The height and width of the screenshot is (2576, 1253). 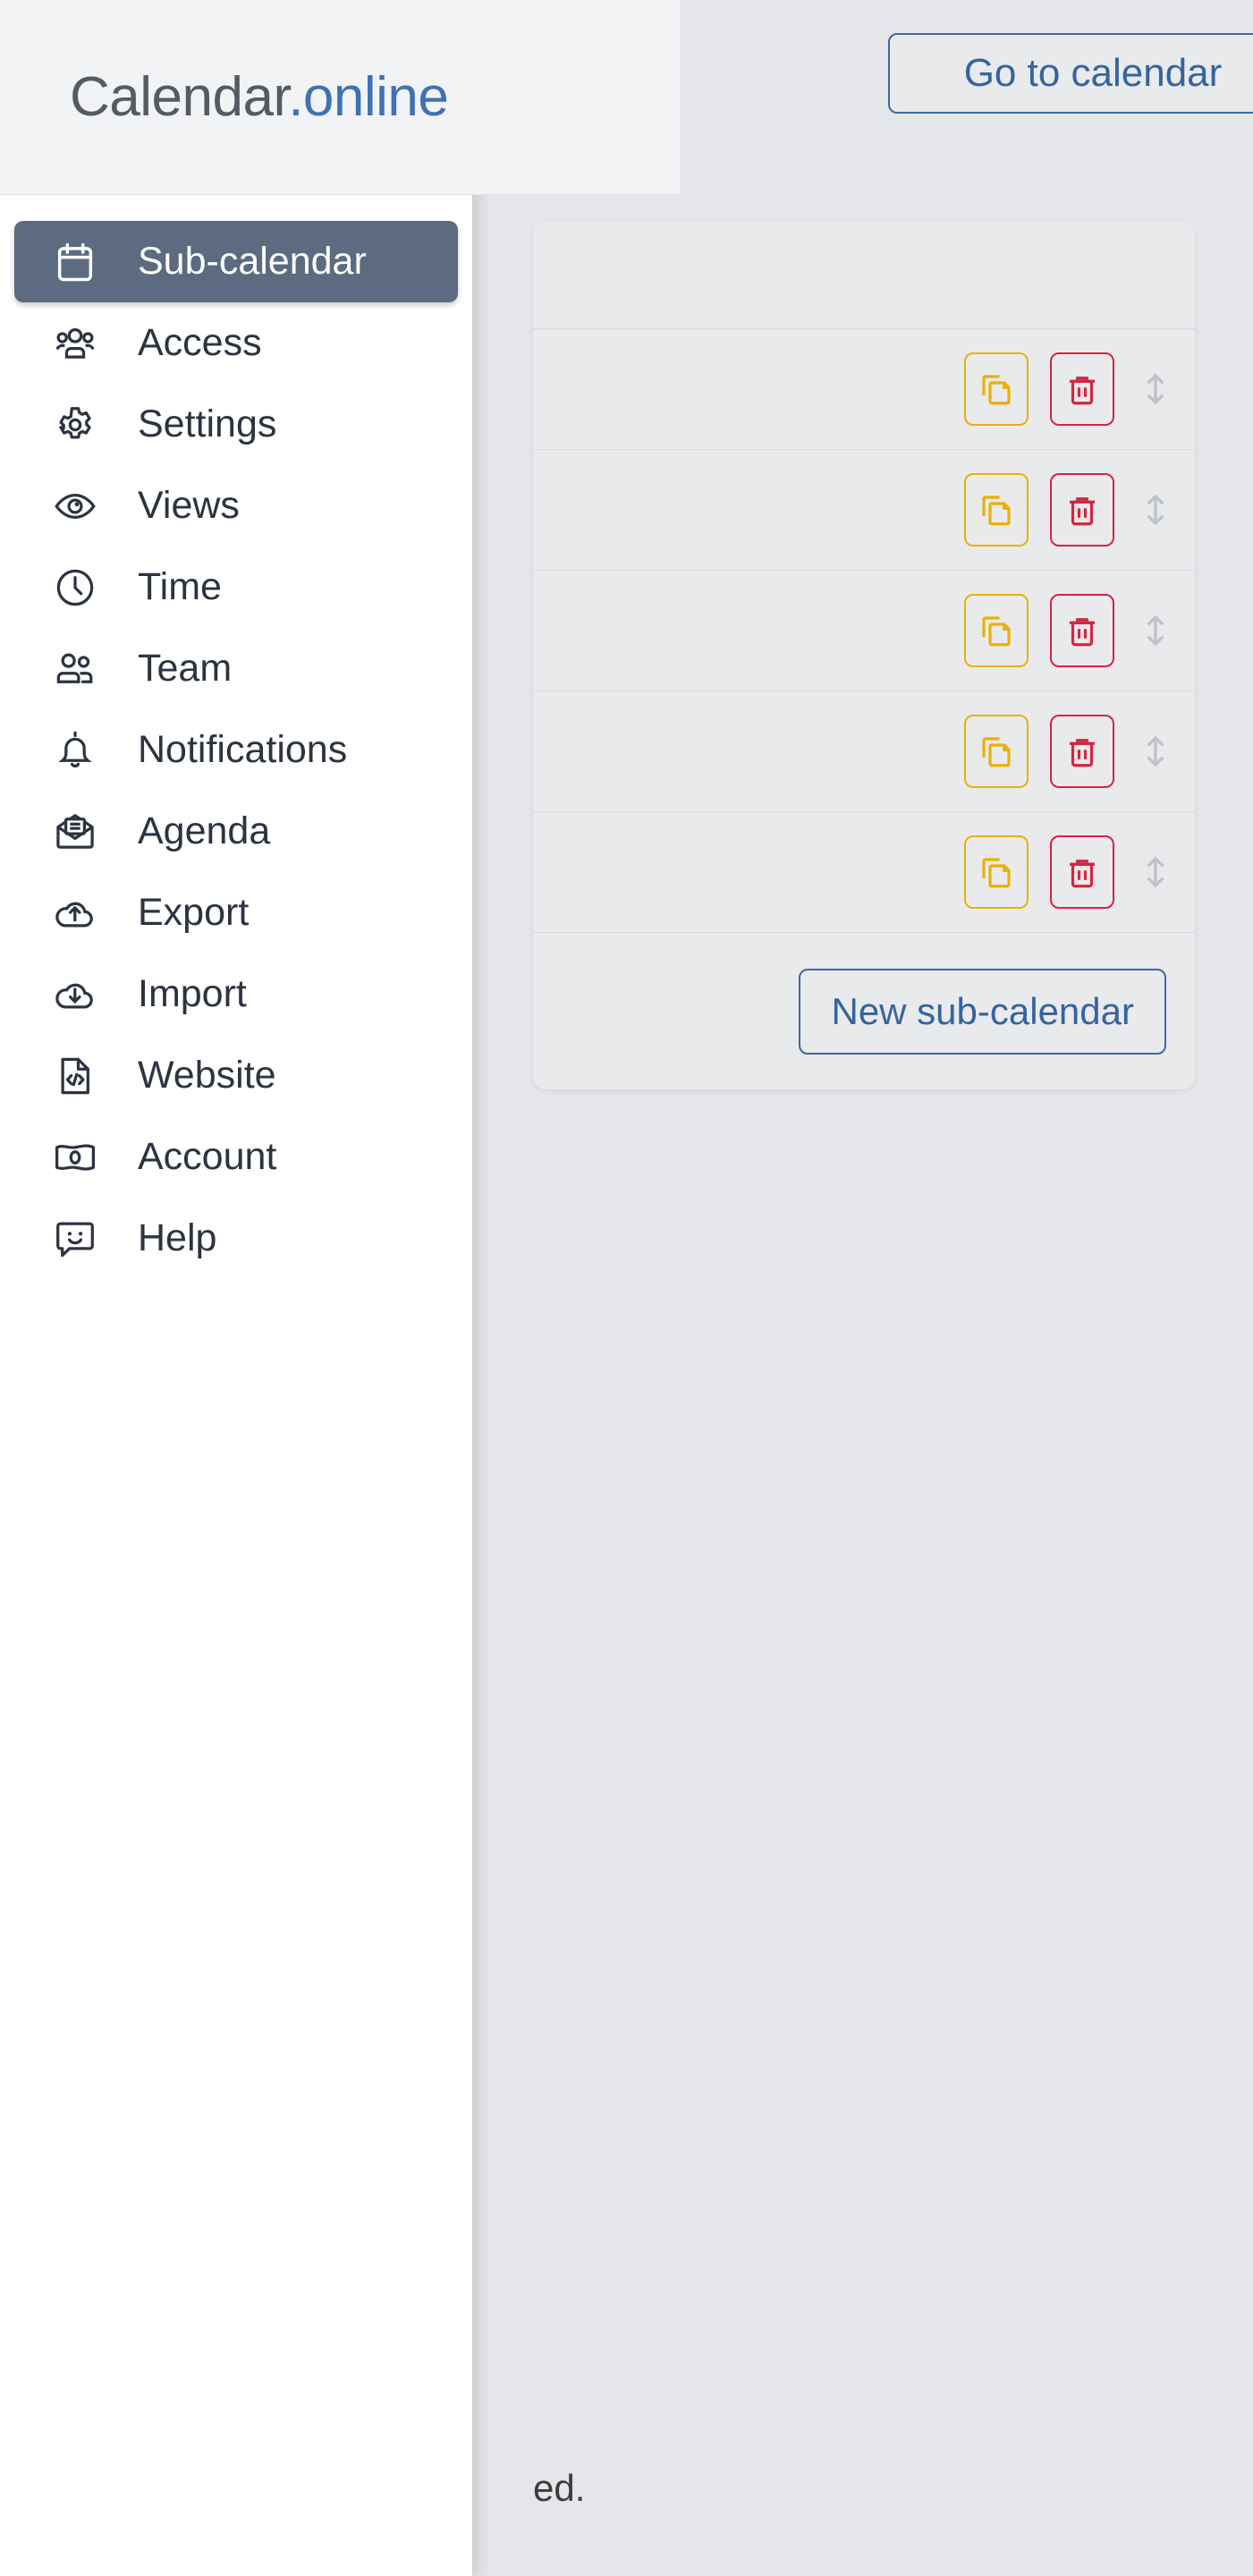 I want to click on sidebar-item-time: Time, so click(x=236, y=587).